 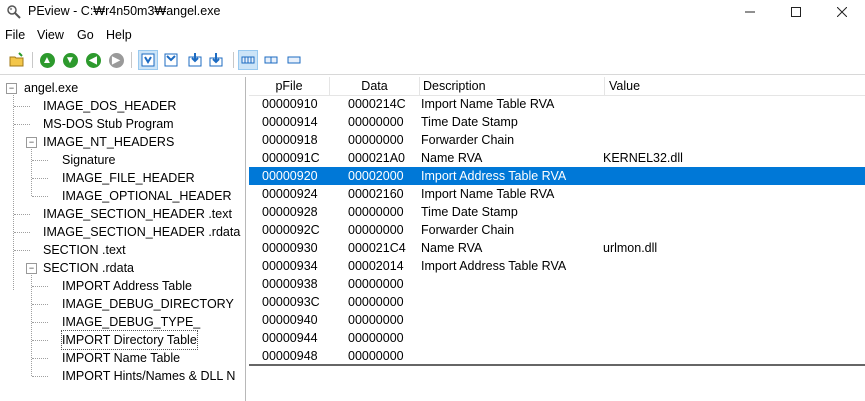 What do you see at coordinates (289, 86) in the screenshot?
I see `column-header-pfile: pFile` at bounding box center [289, 86].